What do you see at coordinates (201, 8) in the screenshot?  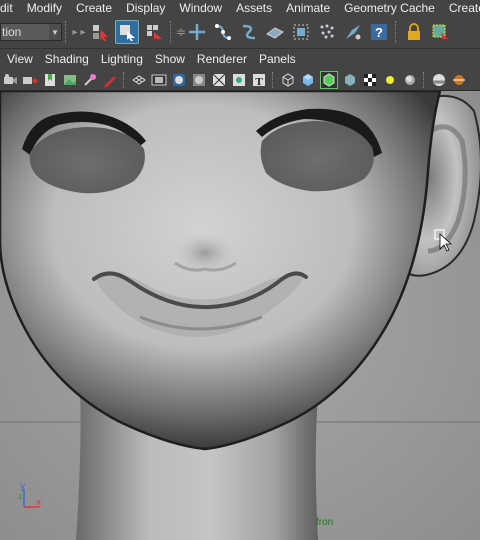 I see `menu-window: Window` at bounding box center [201, 8].